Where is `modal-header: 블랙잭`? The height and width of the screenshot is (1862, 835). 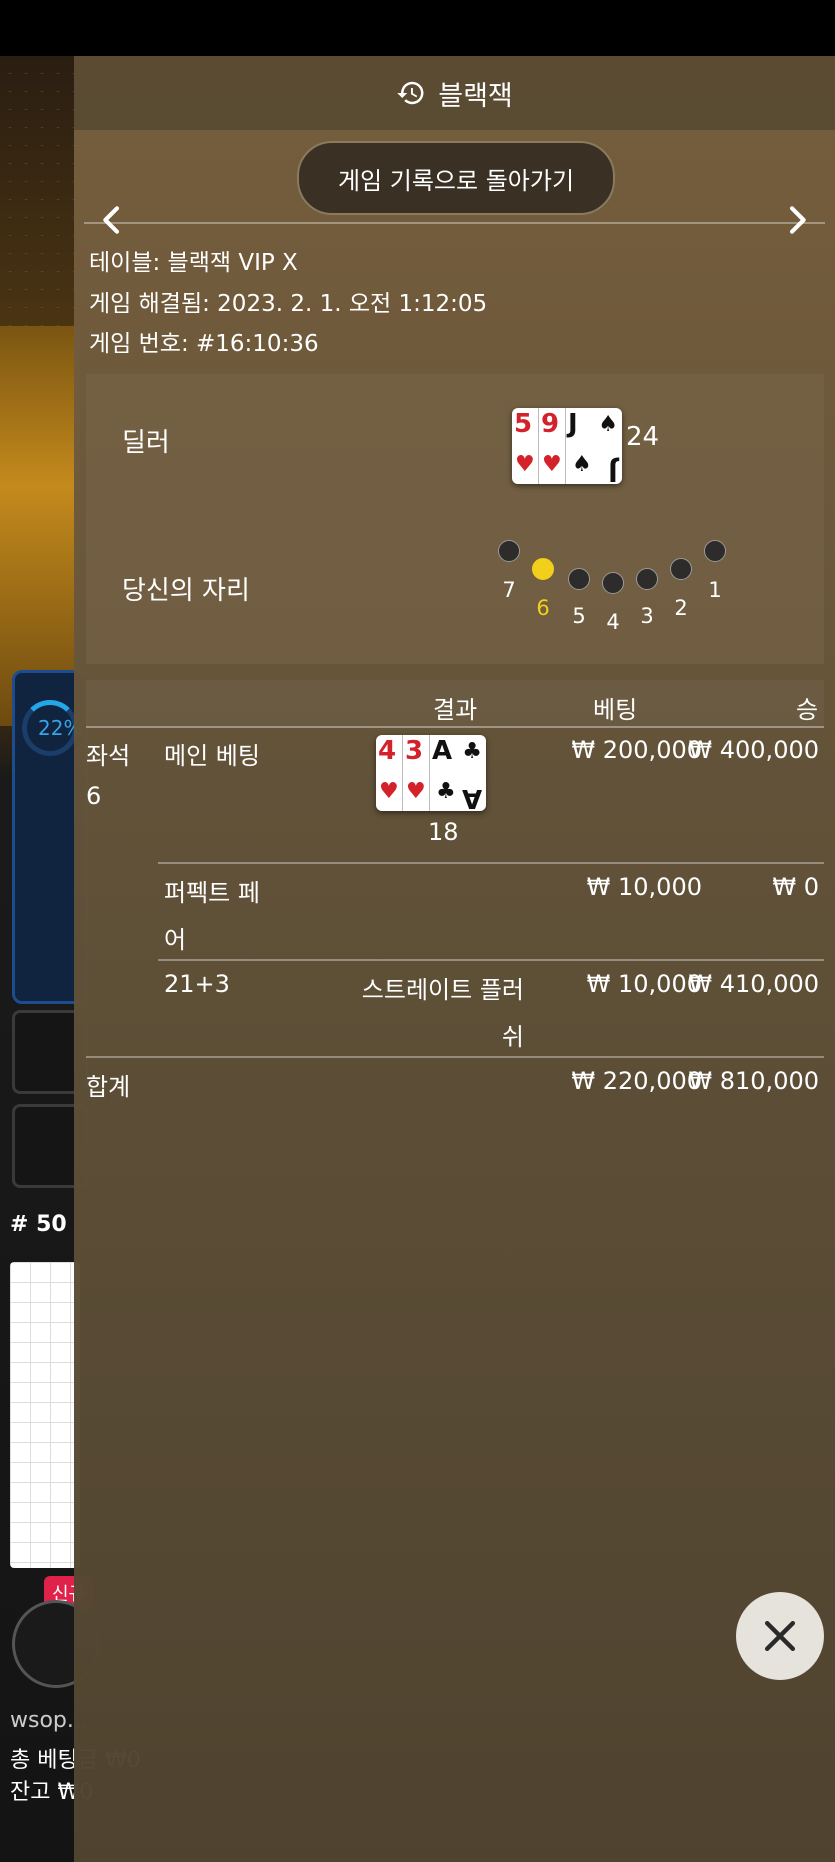
modal-header: 블랙잭 is located at coordinates (454, 93).